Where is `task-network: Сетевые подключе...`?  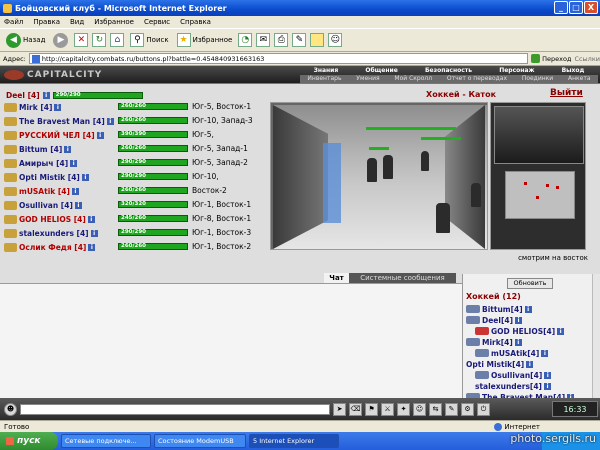
task-network: Сетевые подключе... is located at coordinates (106, 441).